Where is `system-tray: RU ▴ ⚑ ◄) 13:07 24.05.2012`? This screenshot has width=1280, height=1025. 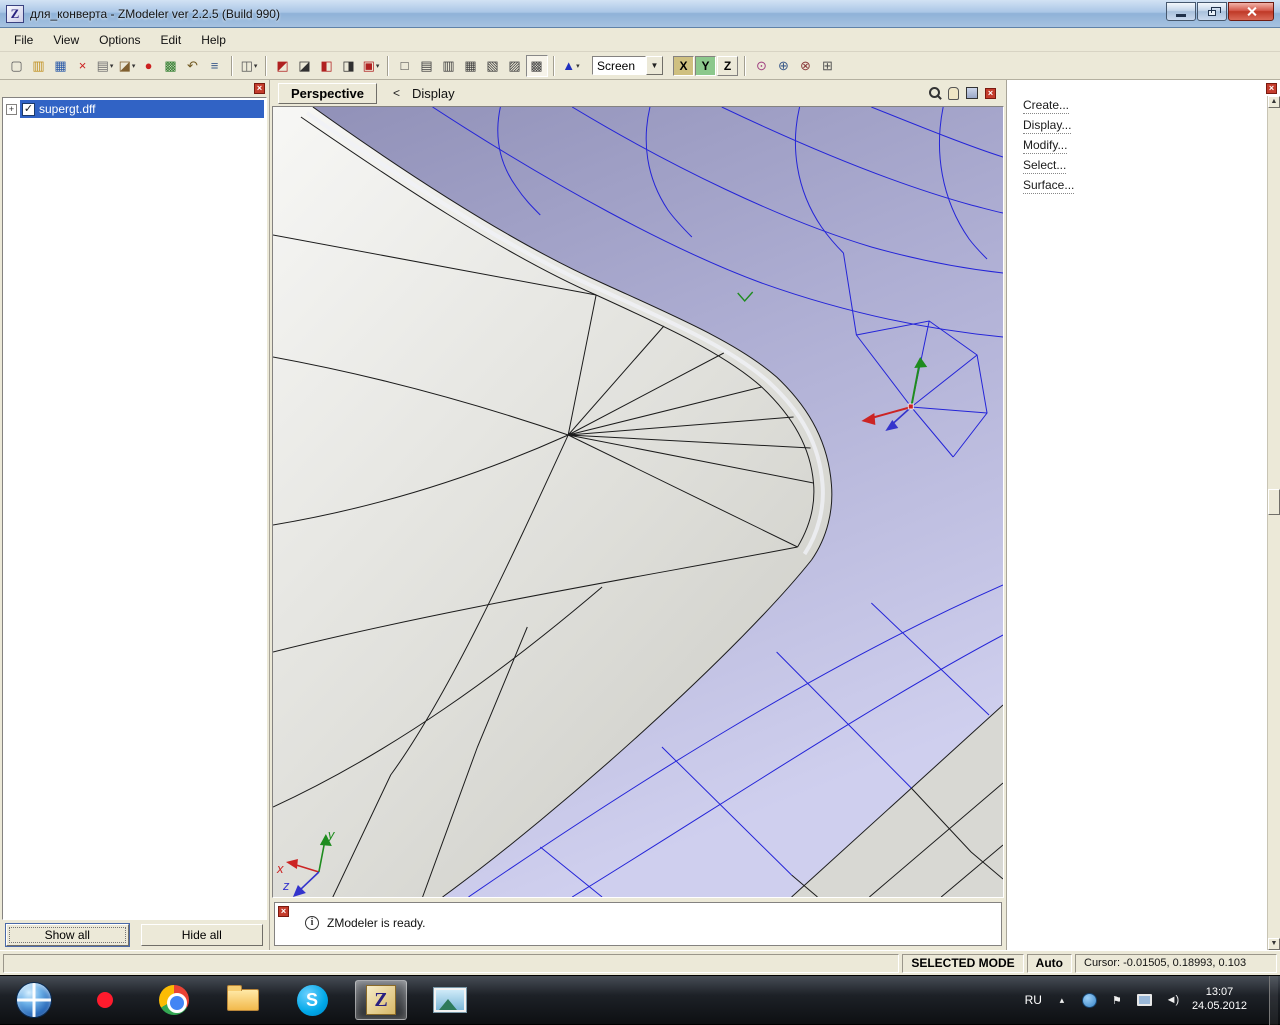 system-tray: RU ▴ ⚑ ◄) 13:07 24.05.2012 is located at coordinates (1152, 1000).